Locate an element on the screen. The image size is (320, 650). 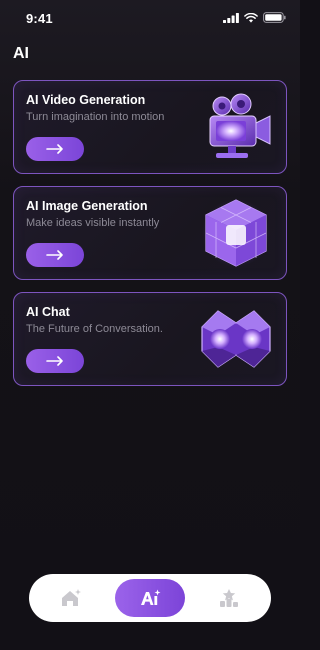
cube-icon is located at coordinates (236, 233).